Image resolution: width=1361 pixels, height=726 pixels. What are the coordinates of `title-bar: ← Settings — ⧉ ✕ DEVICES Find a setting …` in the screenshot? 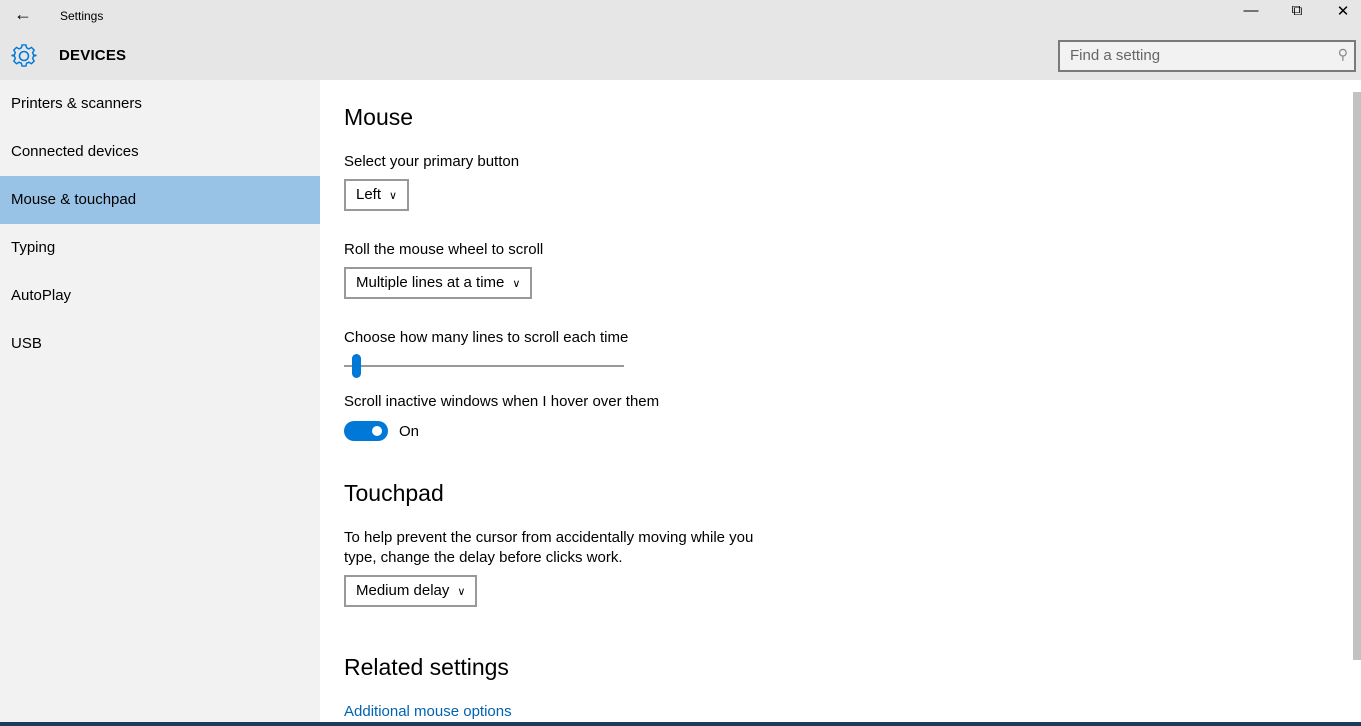 It's located at (680, 40).